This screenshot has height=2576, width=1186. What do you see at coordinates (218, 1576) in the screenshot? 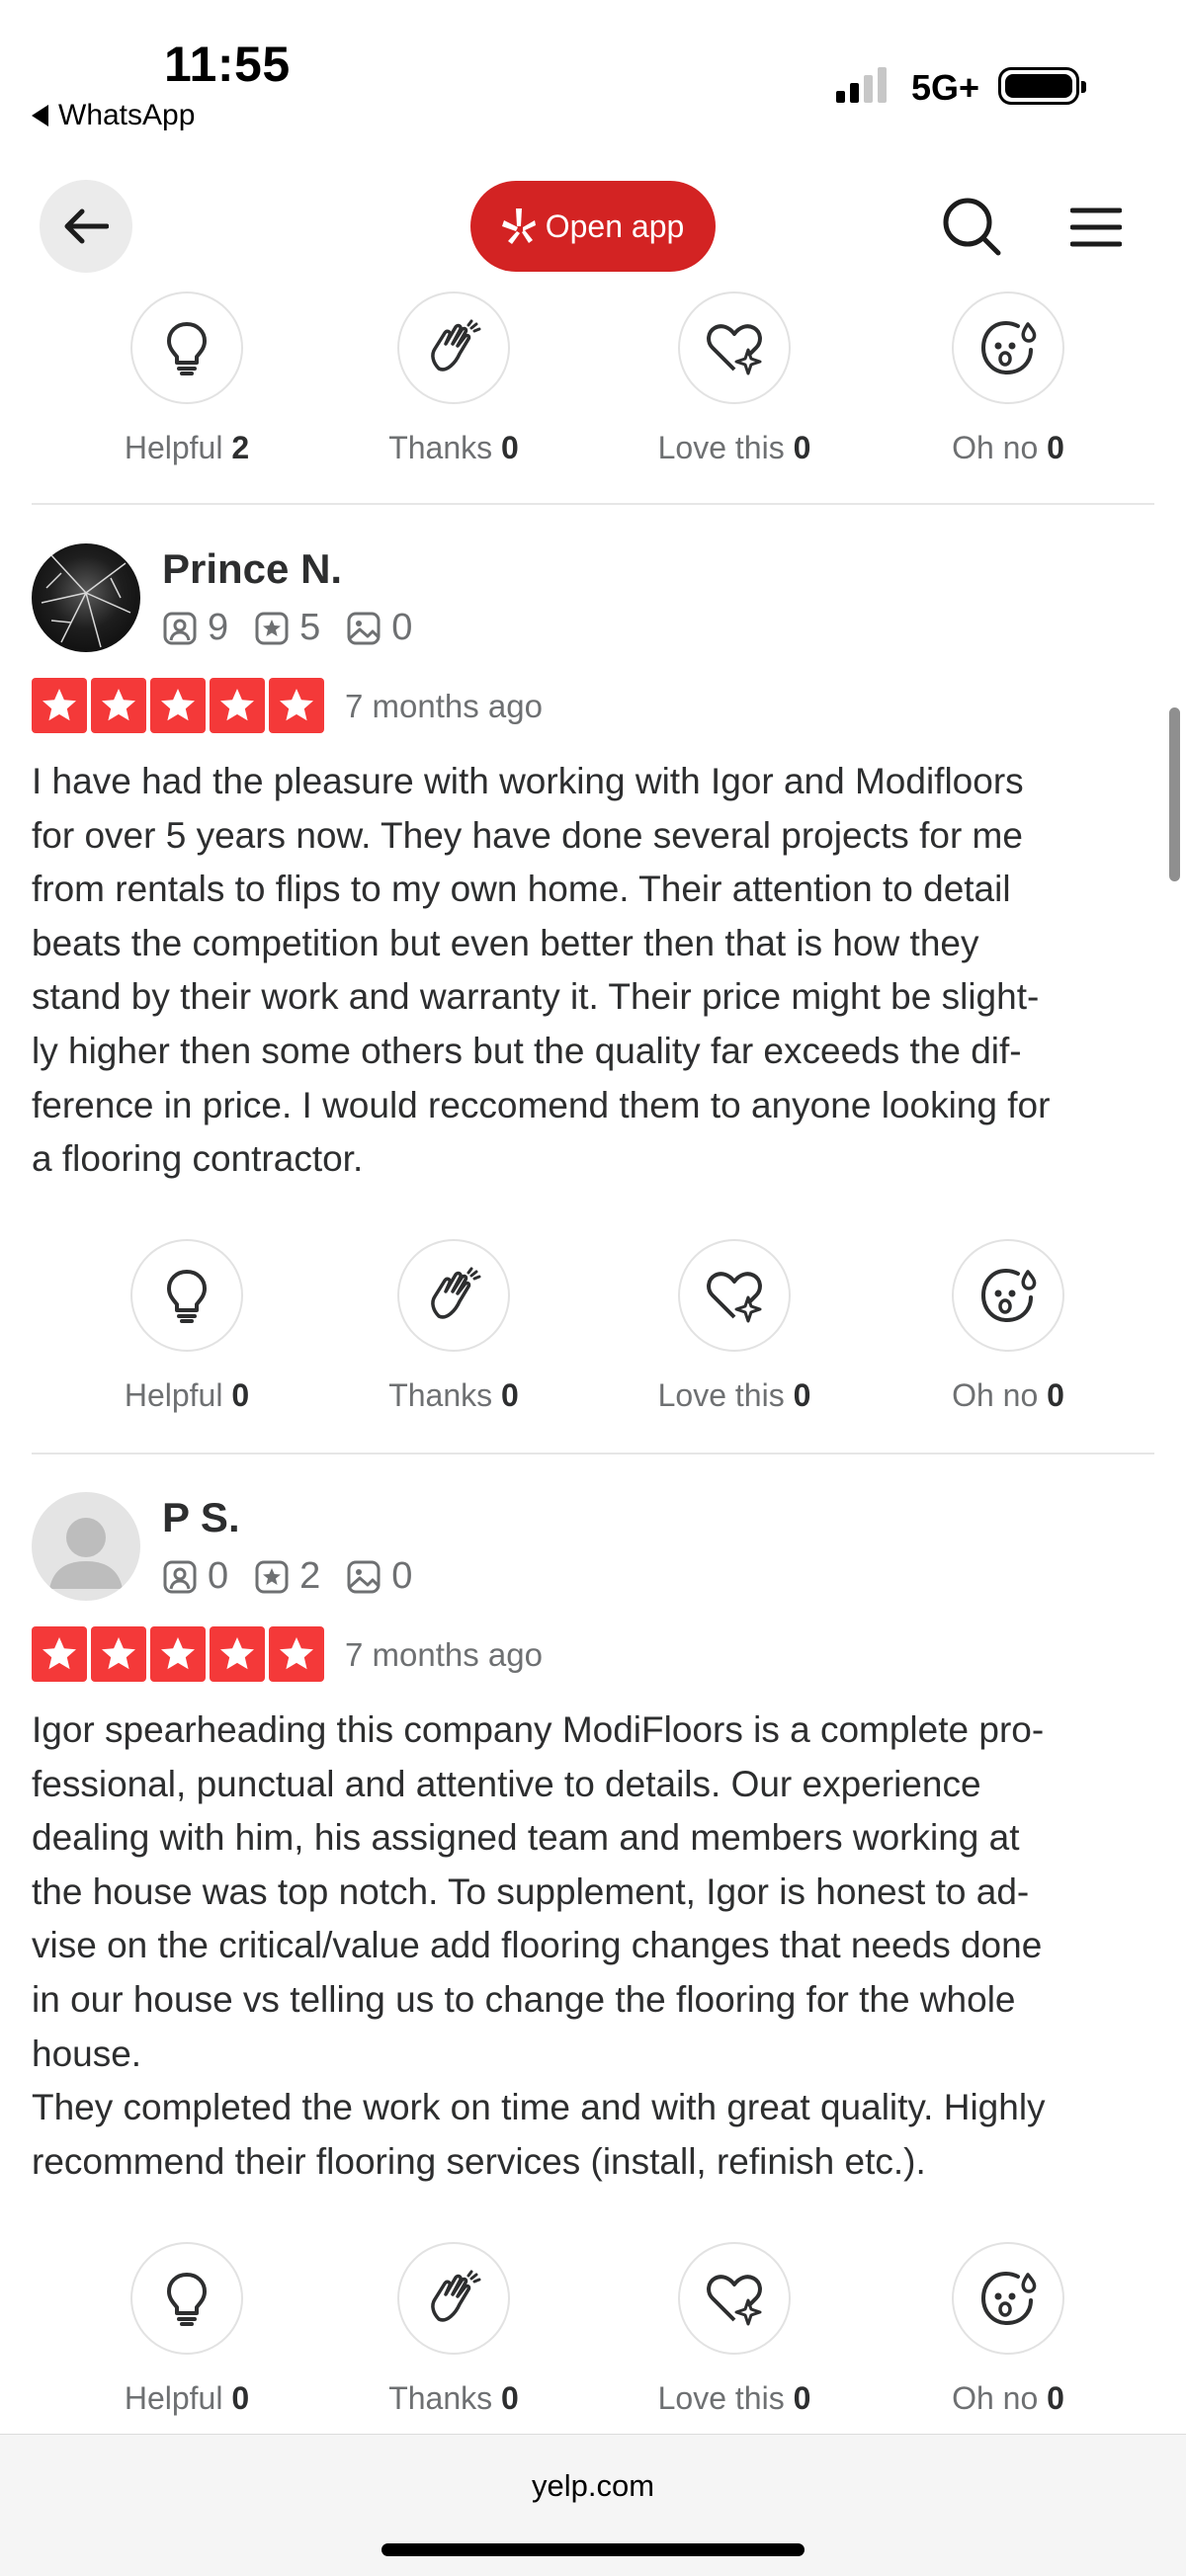
I see `friends-count: 0` at bounding box center [218, 1576].